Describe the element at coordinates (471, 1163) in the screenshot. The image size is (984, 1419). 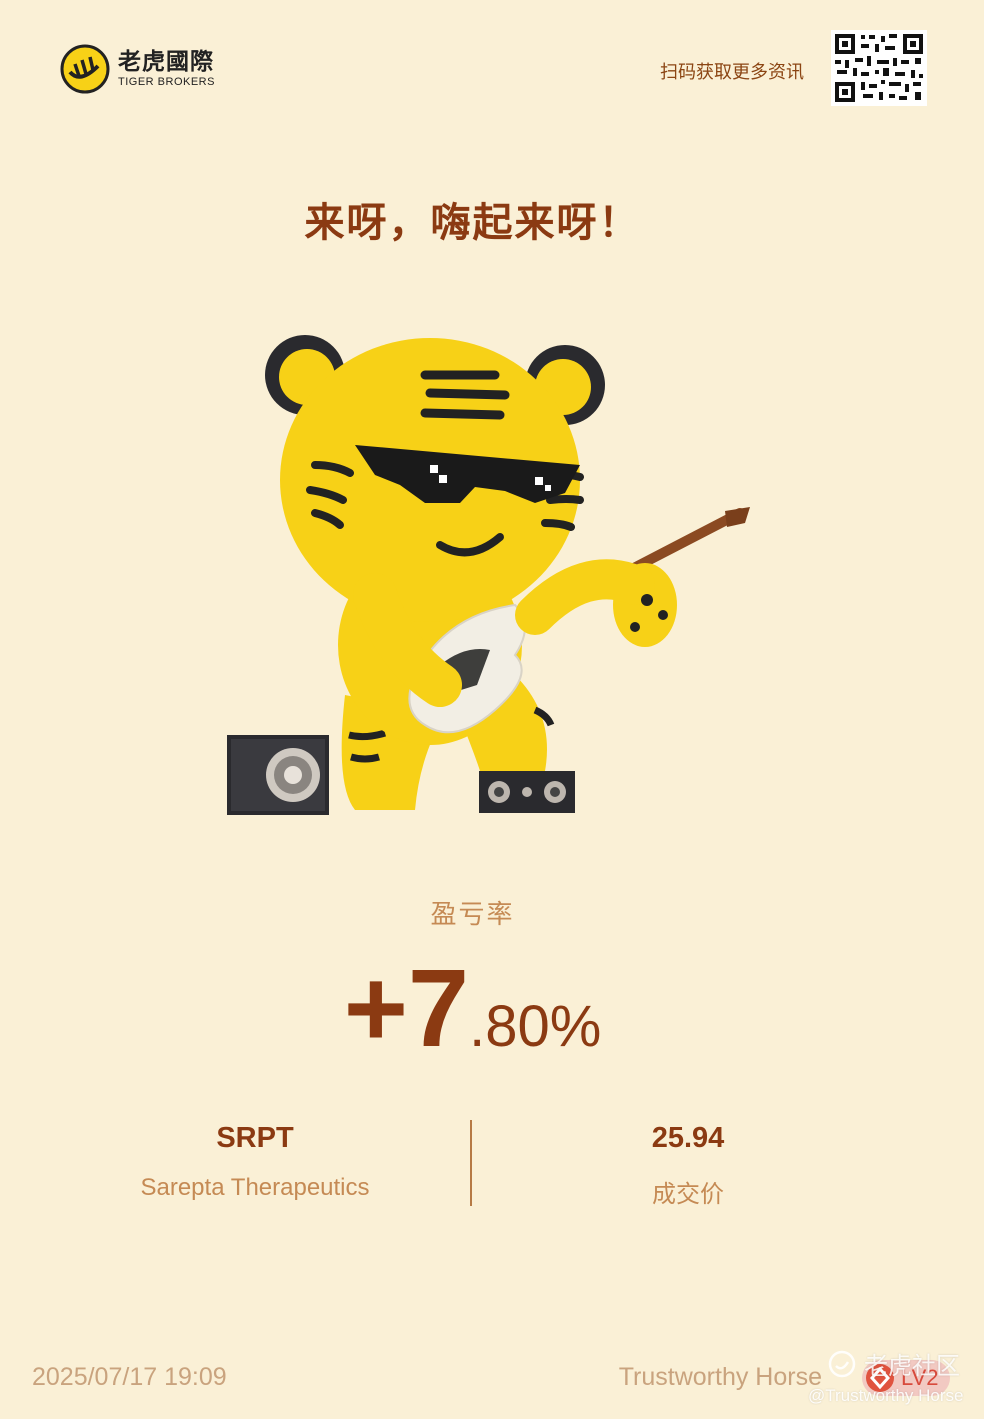
I see `divider` at that location.